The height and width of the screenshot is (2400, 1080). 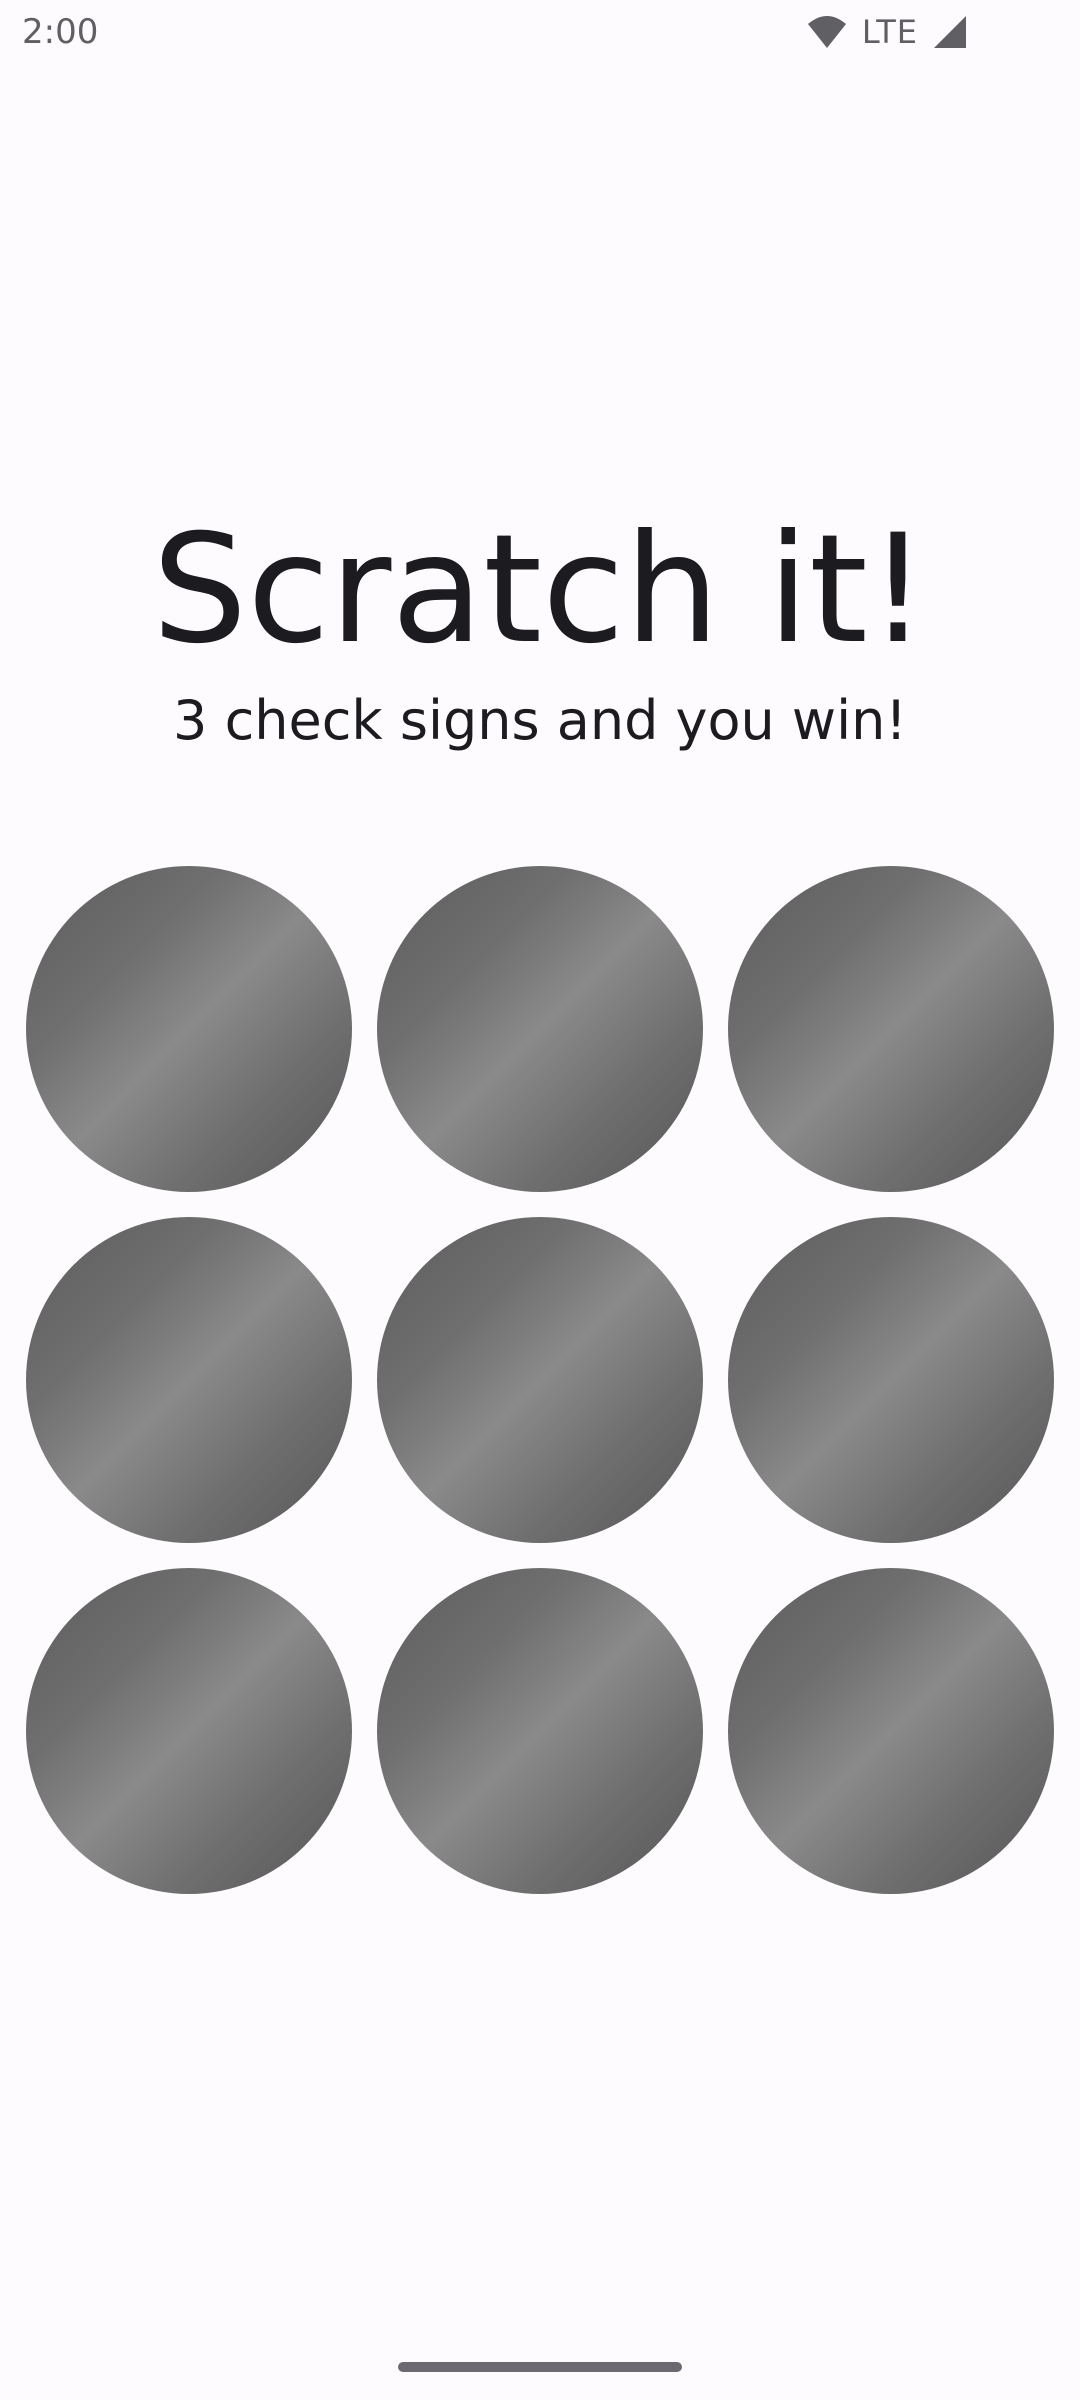 What do you see at coordinates (950, 32) in the screenshot?
I see `cell-signal-icon` at bounding box center [950, 32].